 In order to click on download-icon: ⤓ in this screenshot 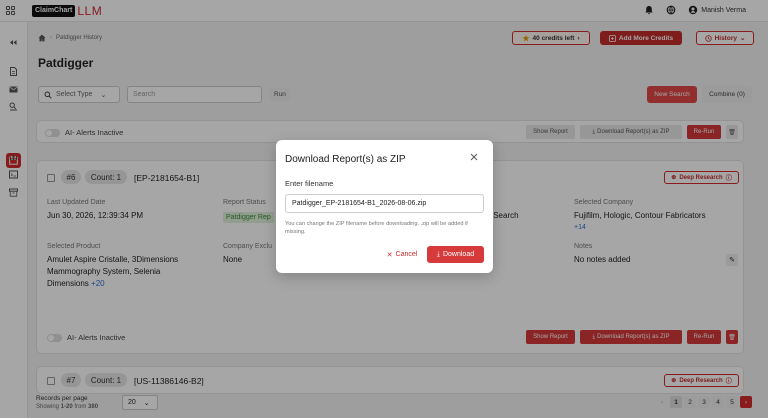, I will do `click(438, 254)`.